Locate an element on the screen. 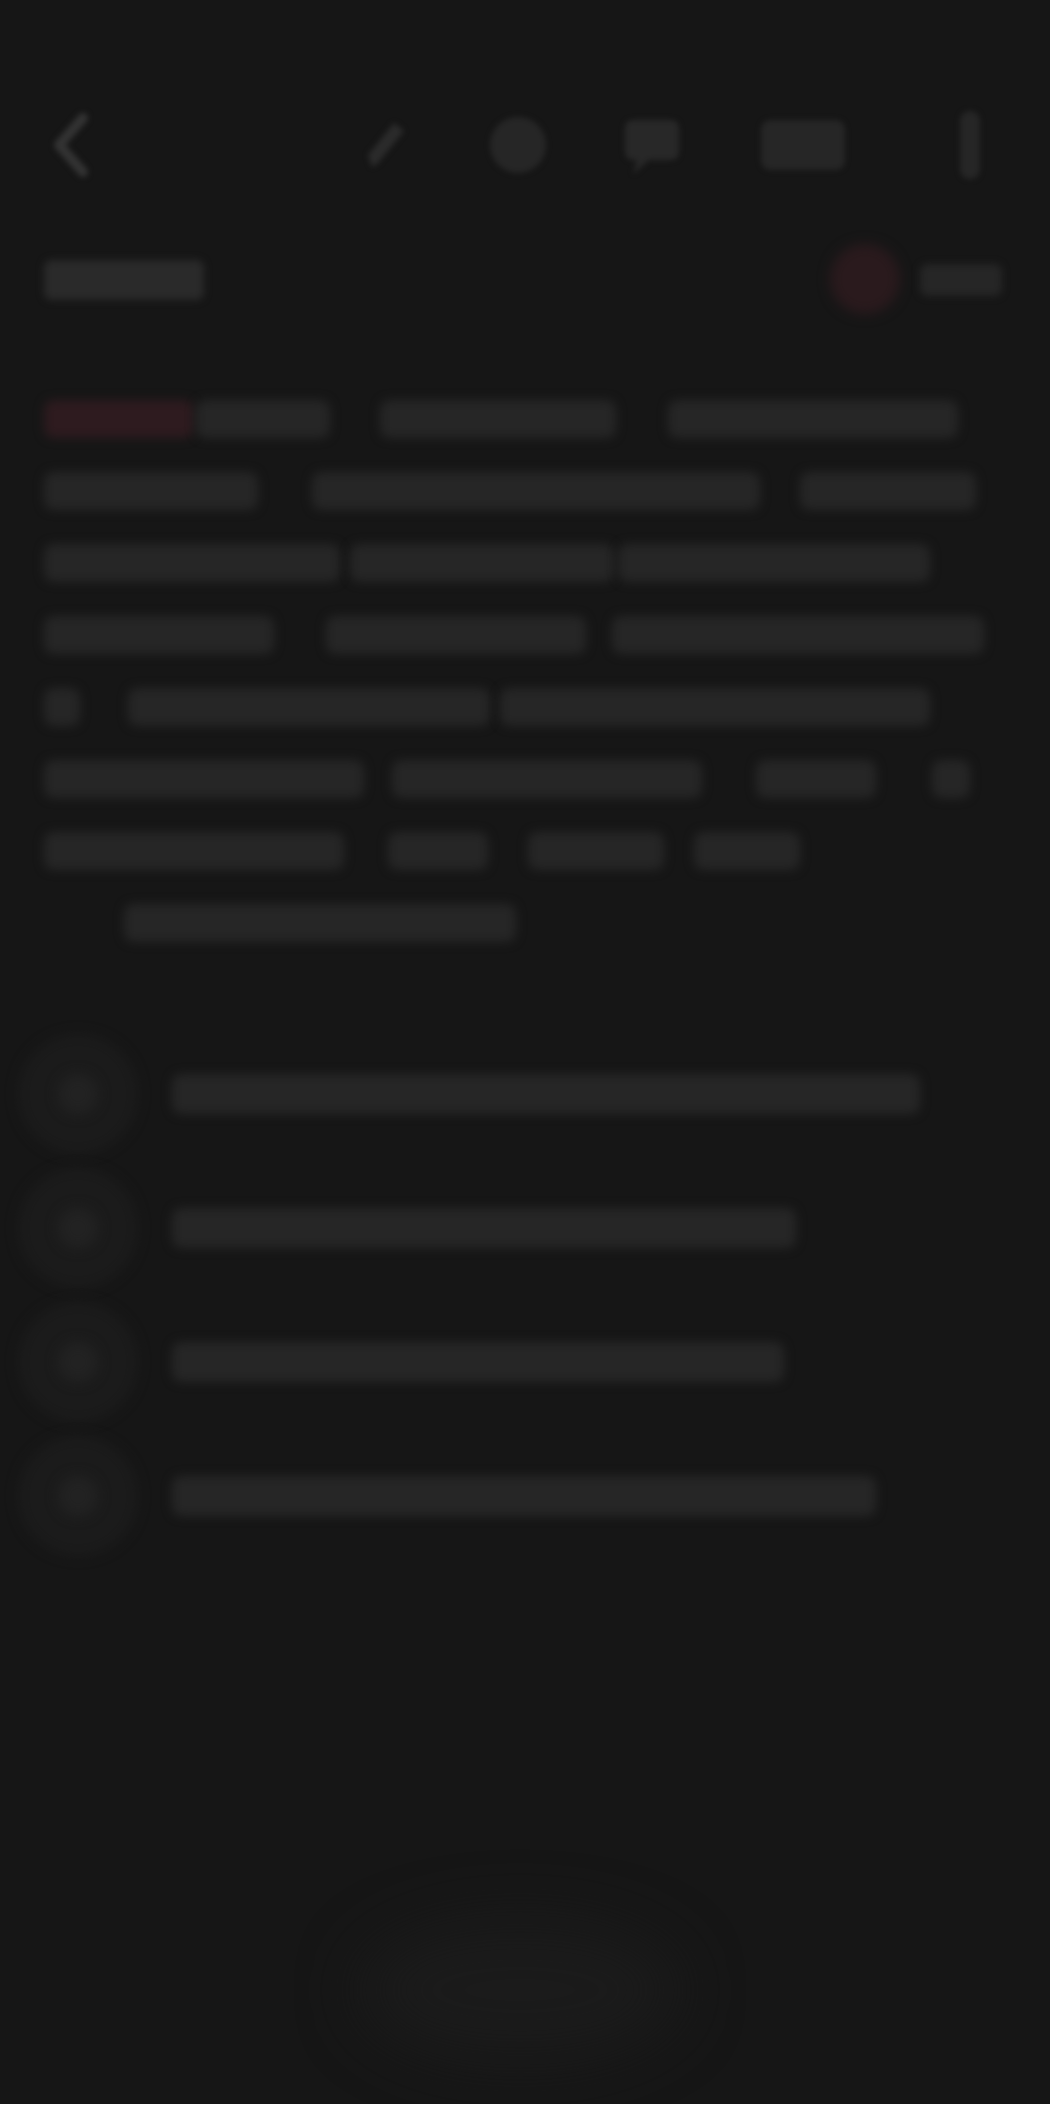  highlighted-text is located at coordinates (119, 419).